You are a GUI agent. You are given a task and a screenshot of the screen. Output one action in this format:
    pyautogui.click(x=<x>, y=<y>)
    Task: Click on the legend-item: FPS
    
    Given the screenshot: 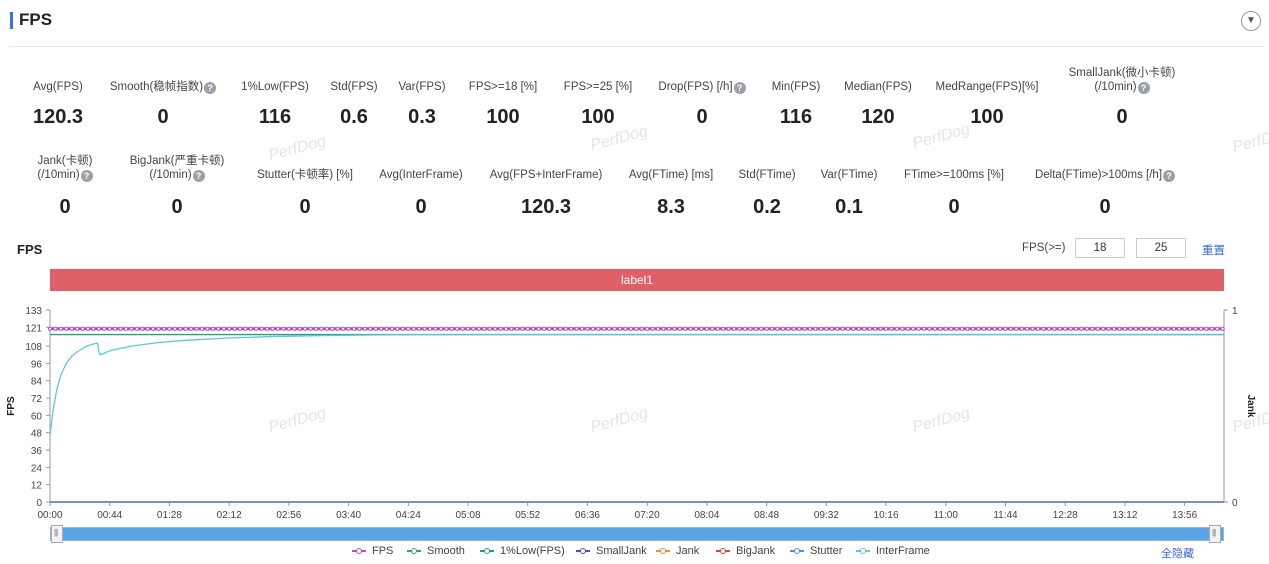 What is the action you would take?
    pyautogui.click(x=372, y=551)
    